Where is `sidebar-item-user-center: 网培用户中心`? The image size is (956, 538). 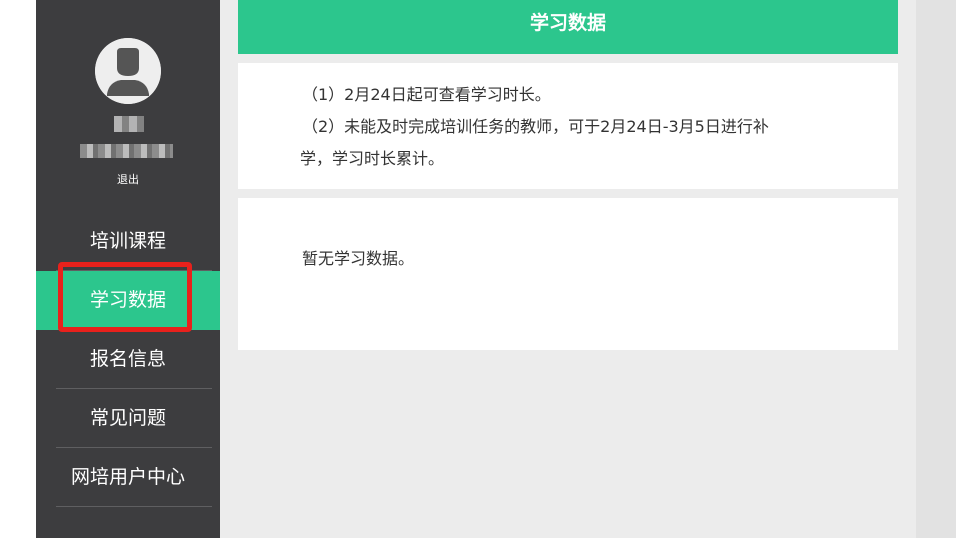 sidebar-item-user-center: 网培用户中心 is located at coordinates (128, 477).